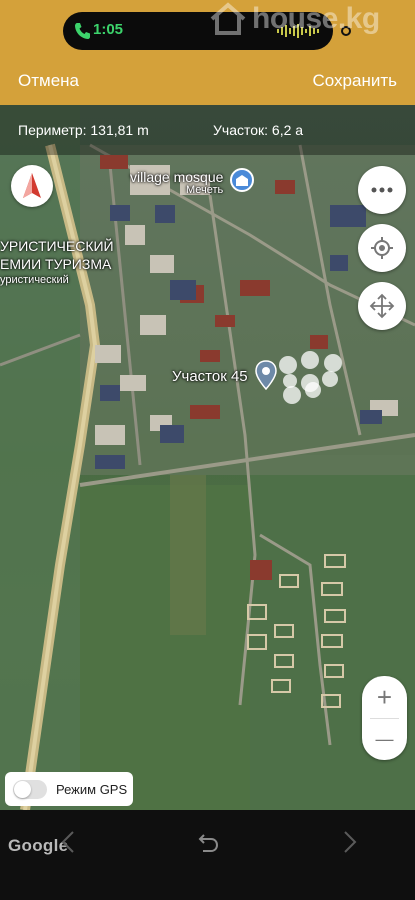 This screenshot has height=900, width=415. I want to click on compass-button, so click(32, 186).